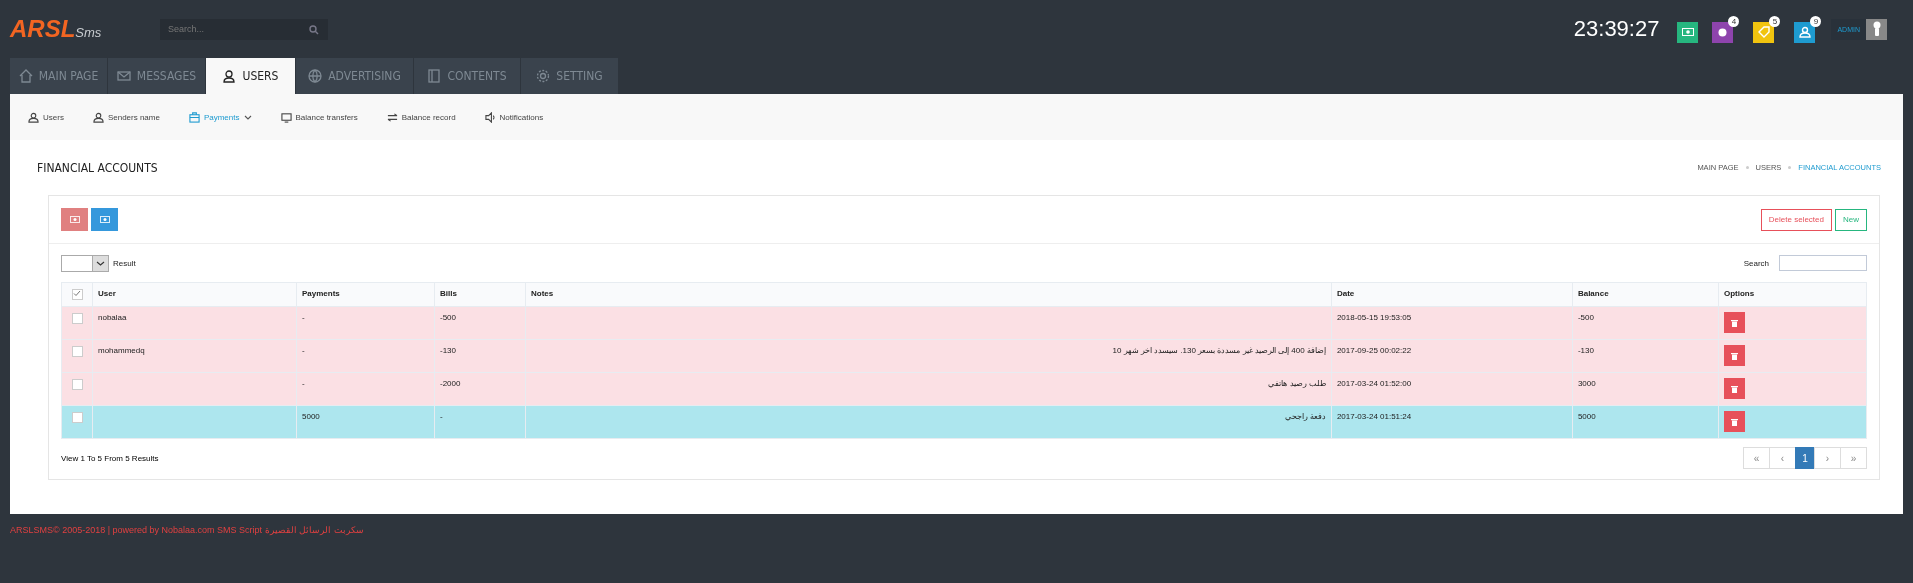 Image resolution: width=1913 pixels, height=583 pixels. What do you see at coordinates (480, 294) in the screenshot?
I see `column-header: Bills` at bounding box center [480, 294].